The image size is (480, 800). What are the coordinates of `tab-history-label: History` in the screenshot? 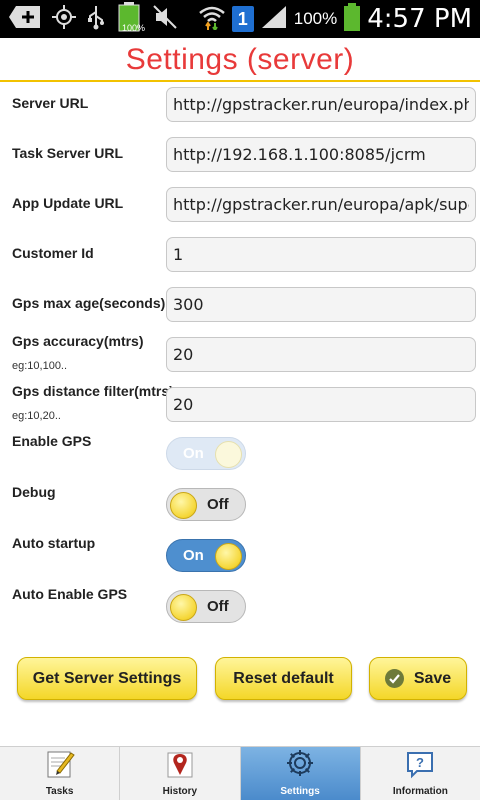 It's located at (180, 791).